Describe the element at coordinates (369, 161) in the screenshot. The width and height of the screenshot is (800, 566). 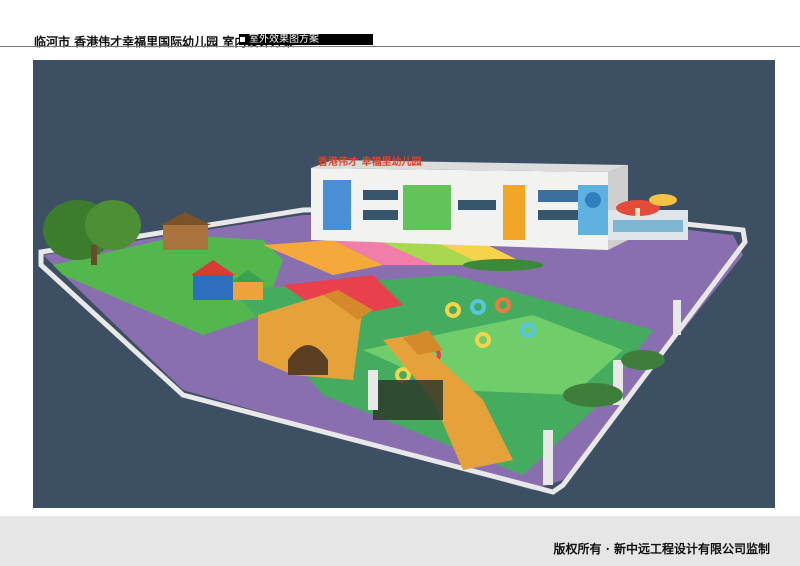
I see `school-sign: 香港伟才 幸福里幼儿园` at that location.